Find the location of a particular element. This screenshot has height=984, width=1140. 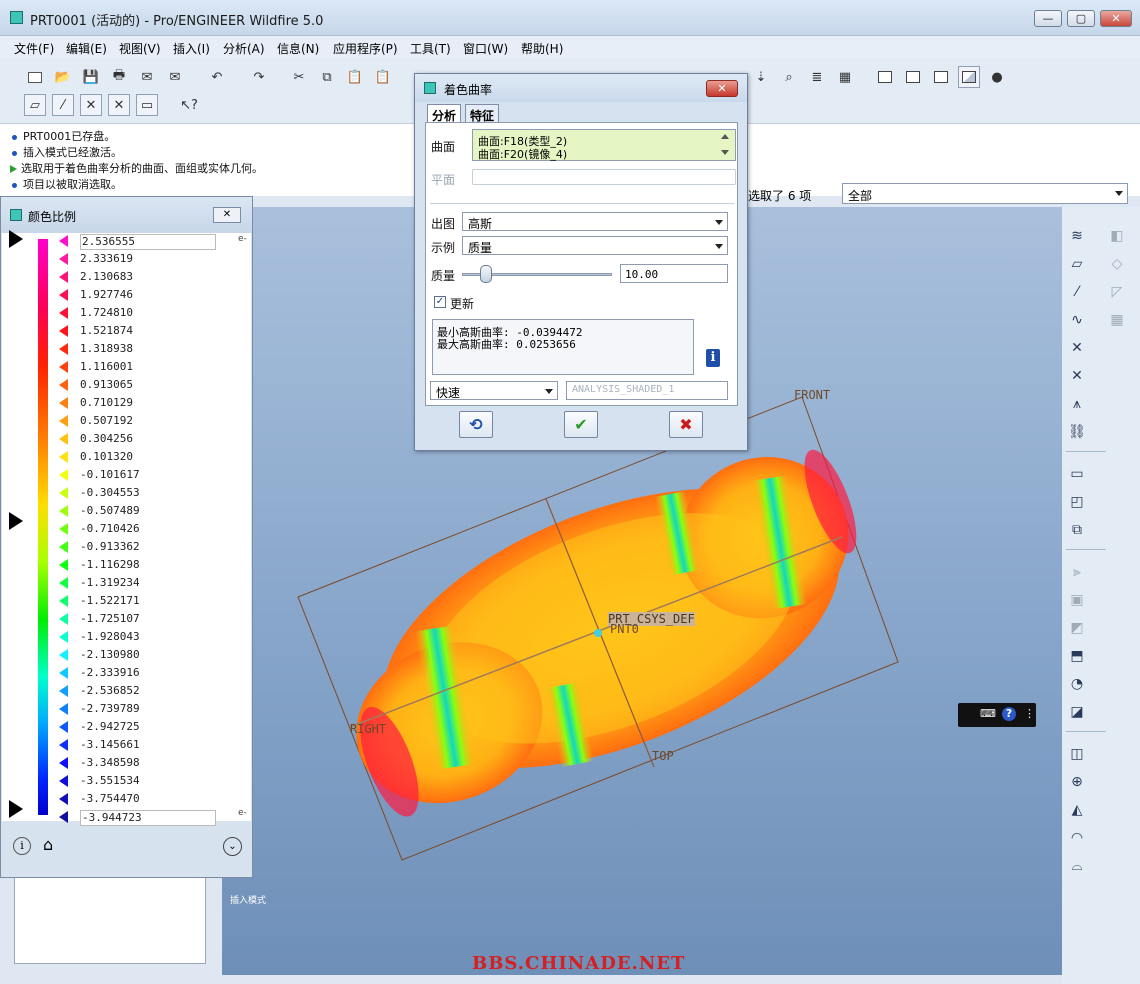

cut-icon: ✂ is located at coordinates (299, 77).